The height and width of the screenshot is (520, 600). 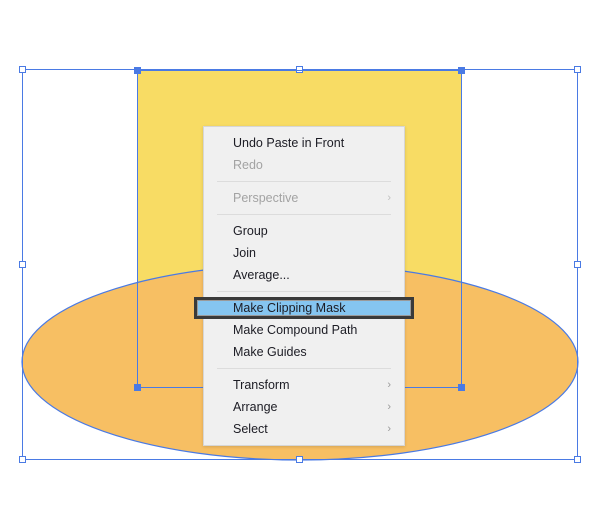 I want to click on menu-item-make-compound-path: Make Compound Path, so click(x=304, y=330).